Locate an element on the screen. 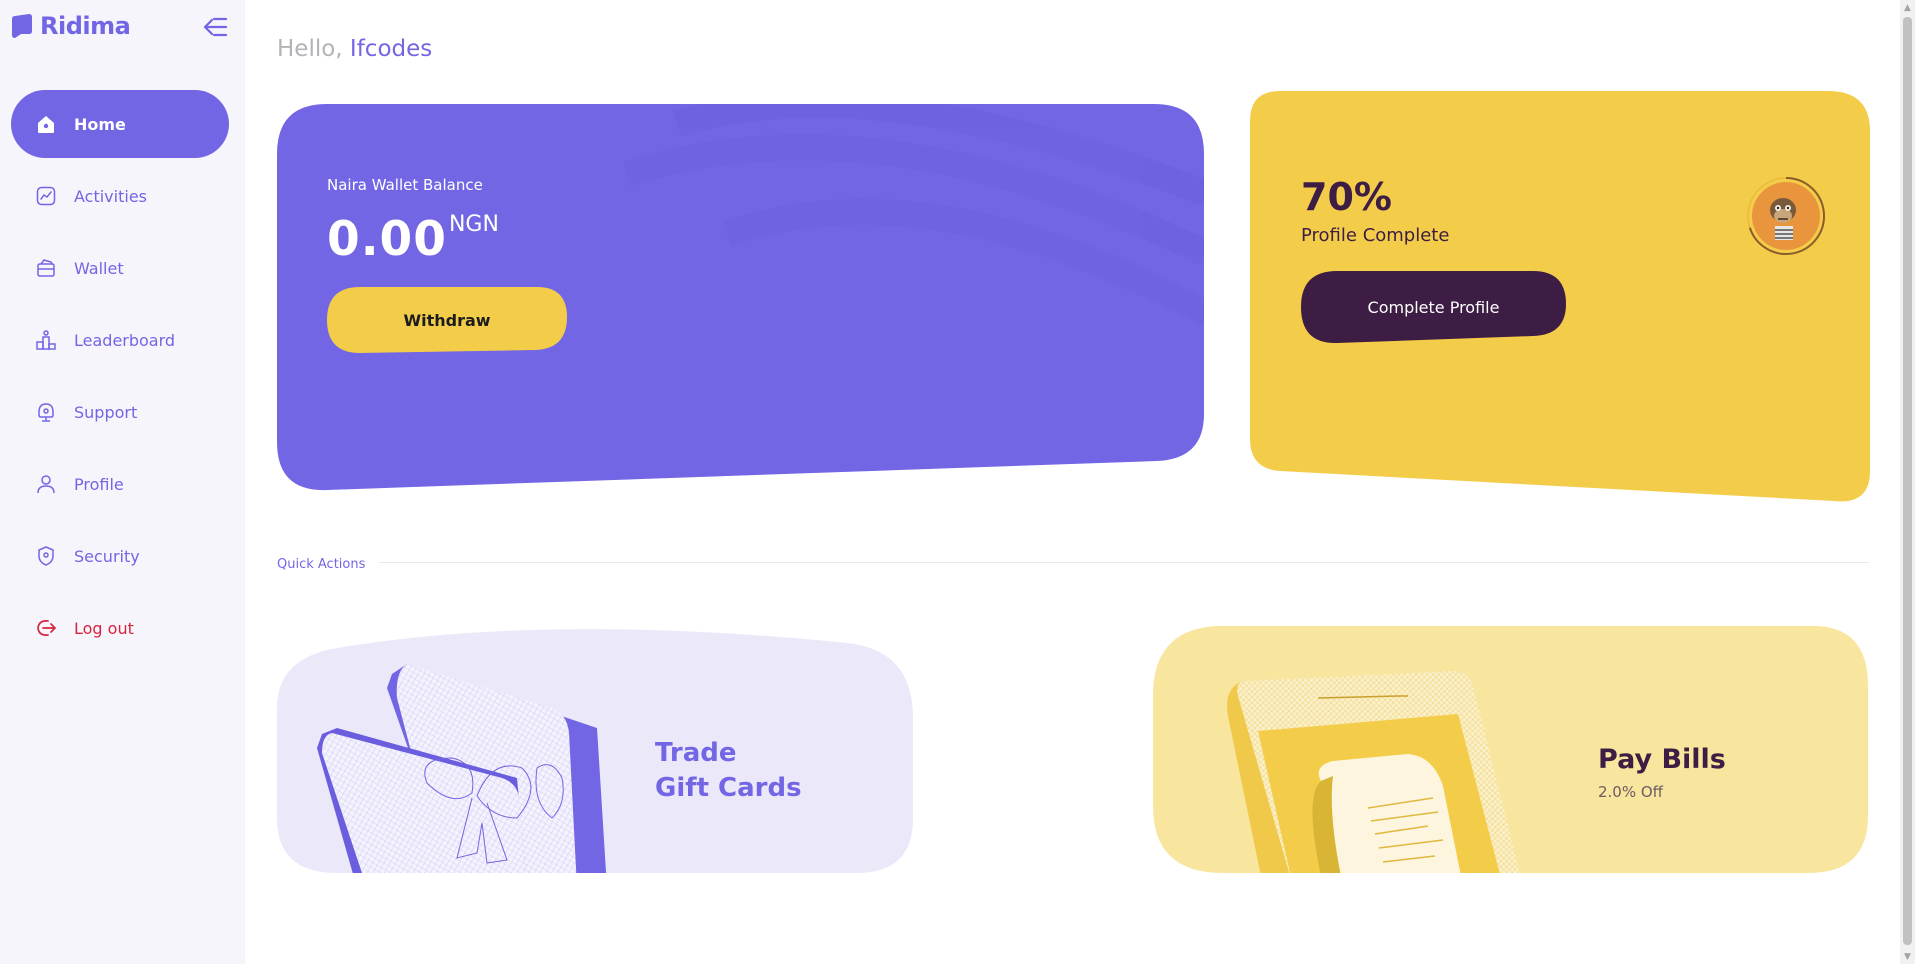 The image size is (1915, 964). trade-gift-cards-line2: Gift Cards is located at coordinates (728, 788).